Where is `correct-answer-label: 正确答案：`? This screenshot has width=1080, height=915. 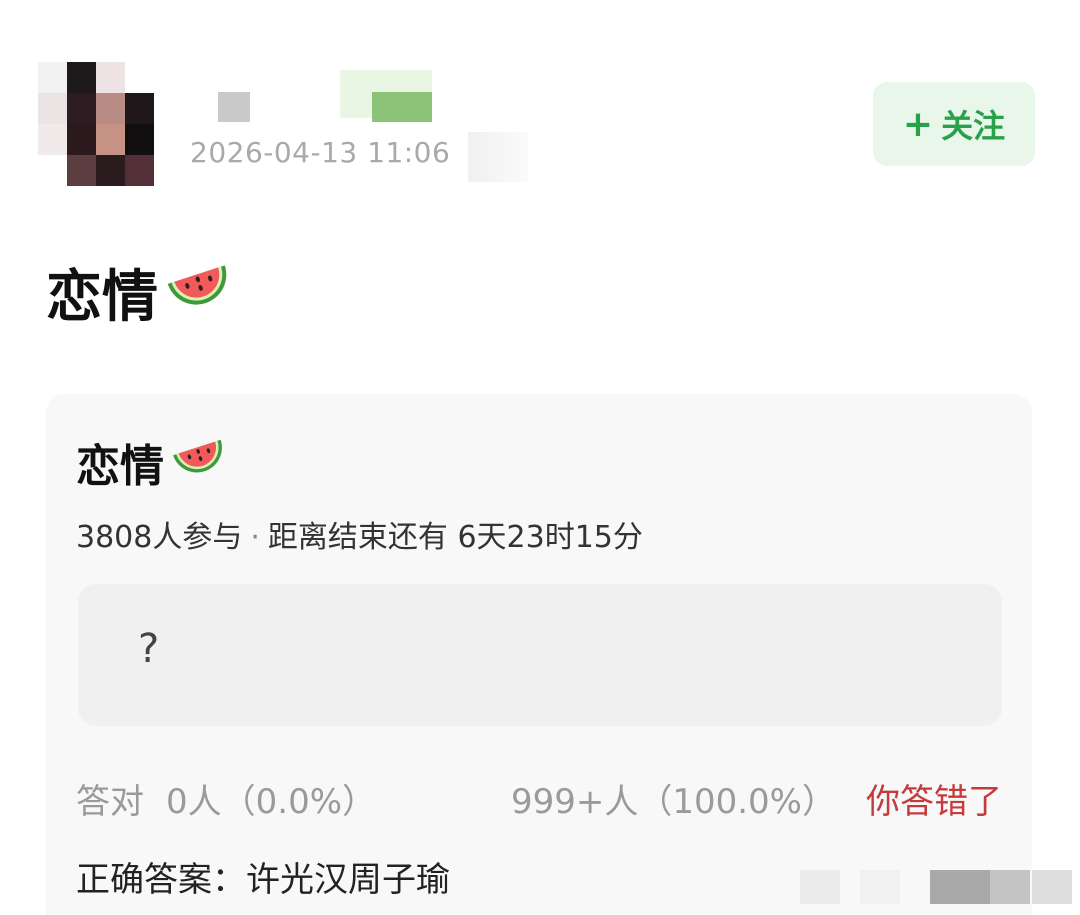 correct-answer-label: 正确答案： is located at coordinates (161, 880).